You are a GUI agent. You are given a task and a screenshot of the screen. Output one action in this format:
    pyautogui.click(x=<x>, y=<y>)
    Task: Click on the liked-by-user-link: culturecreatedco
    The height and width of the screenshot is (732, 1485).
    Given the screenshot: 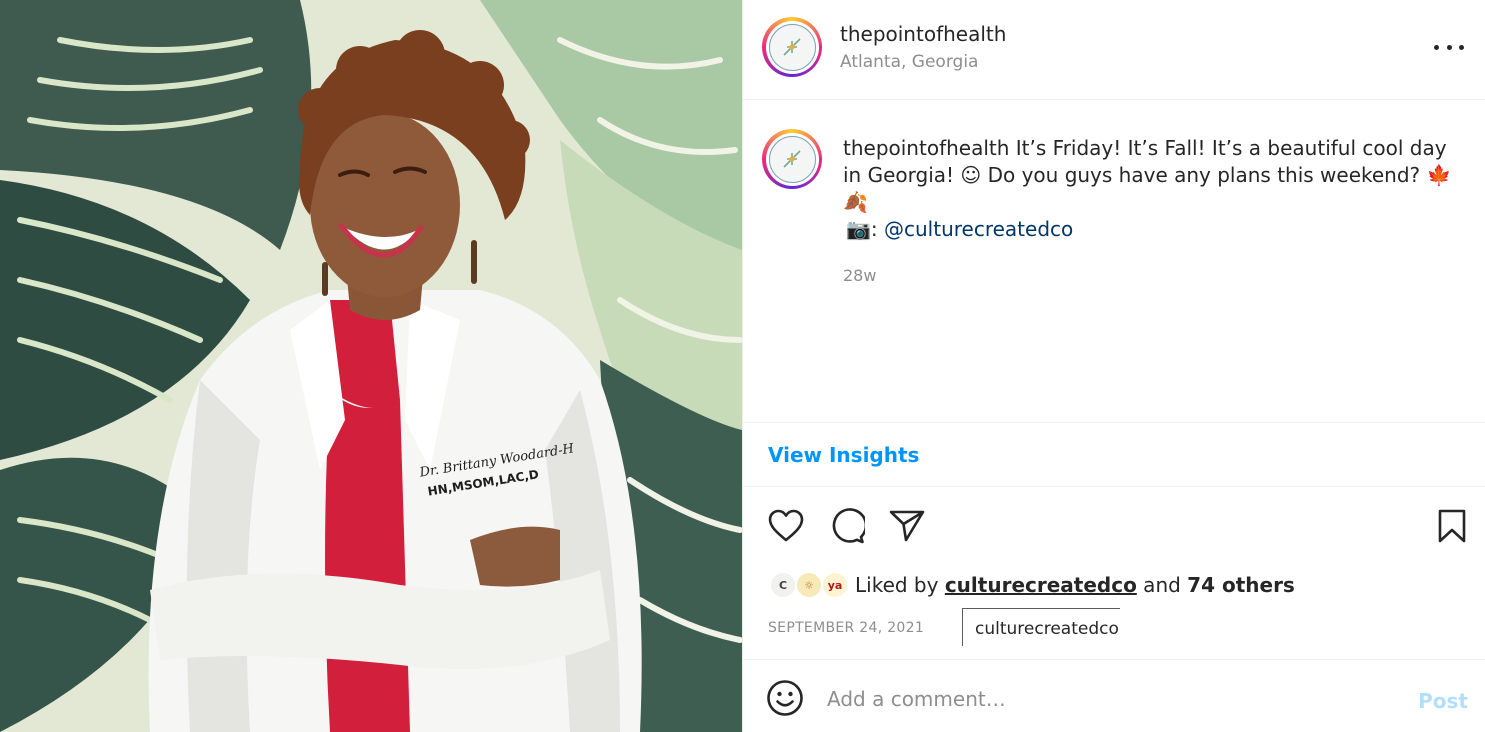 What is the action you would take?
    pyautogui.click(x=1041, y=585)
    